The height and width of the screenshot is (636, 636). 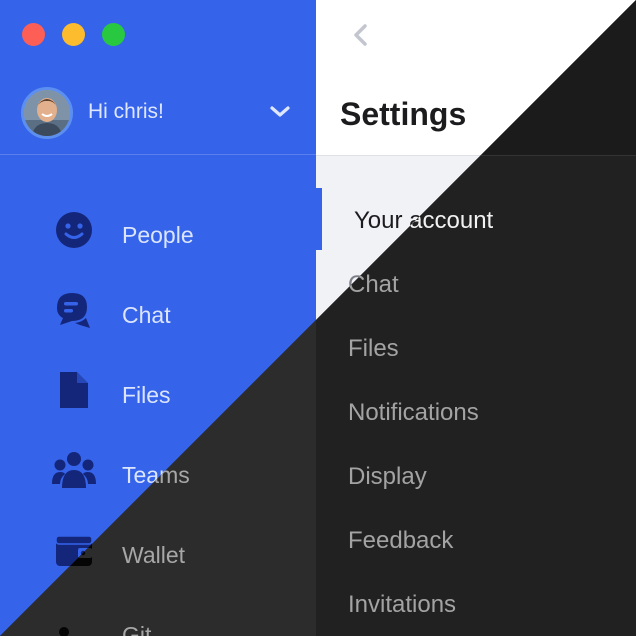 What do you see at coordinates (146, 315) in the screenshot?
I see `sidebar-item-label: Chat` at bounding box center [146, 315].